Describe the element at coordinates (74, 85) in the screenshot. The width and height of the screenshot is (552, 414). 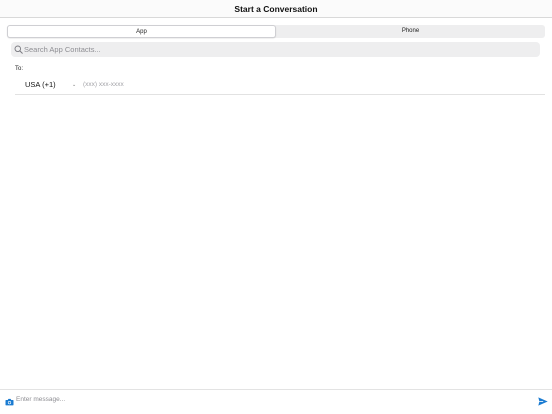
I see `chevron-down-icon: ⌄` at that location.